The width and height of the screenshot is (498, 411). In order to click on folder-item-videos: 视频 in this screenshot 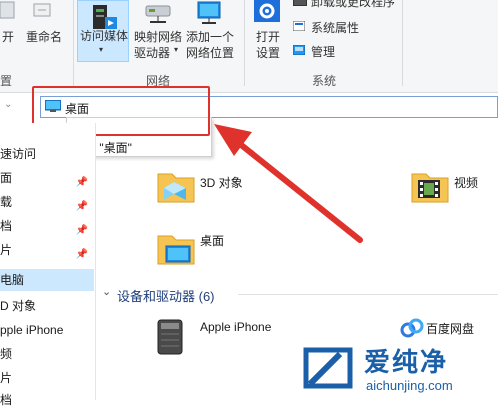, I will do `click(453, 185)`.